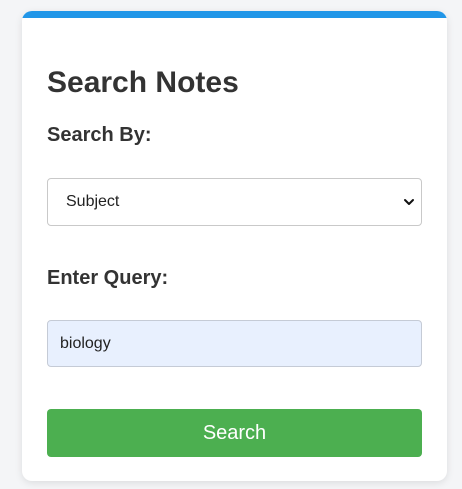 This screenshot has height=489, width=462. Describe the element at coordinates (234, 343) in the screenshot. I see `query-input` at that location.